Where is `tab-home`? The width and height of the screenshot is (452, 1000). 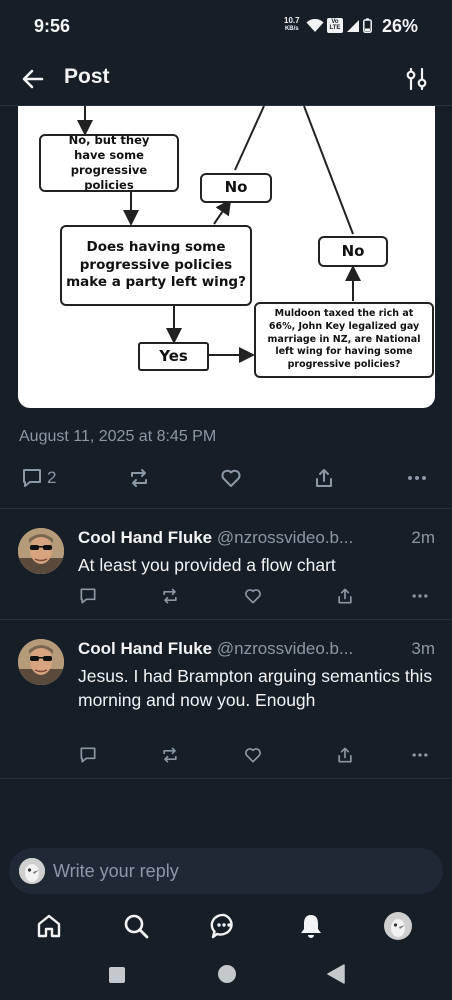 tab-home is located at coordinates (50, 927).